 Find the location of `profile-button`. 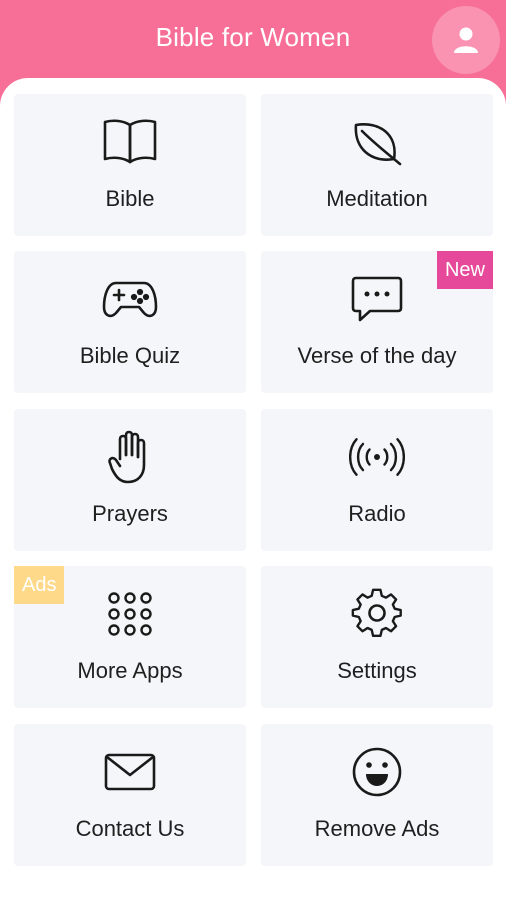

profile-button is located at coordinates (466, 40).